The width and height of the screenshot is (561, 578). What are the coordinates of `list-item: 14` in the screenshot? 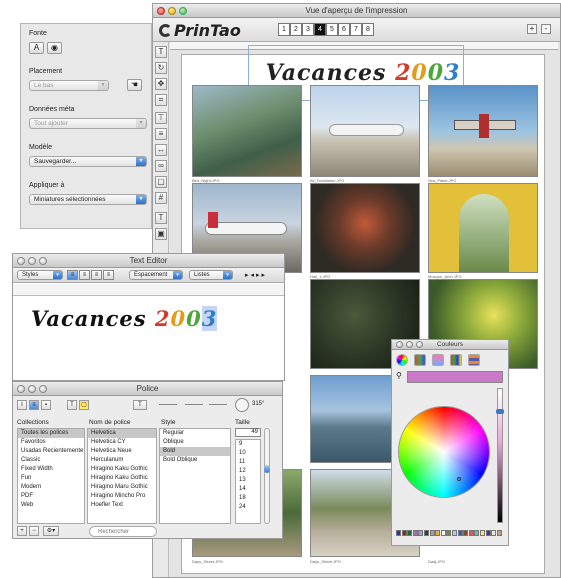 It's located at (248, 489).